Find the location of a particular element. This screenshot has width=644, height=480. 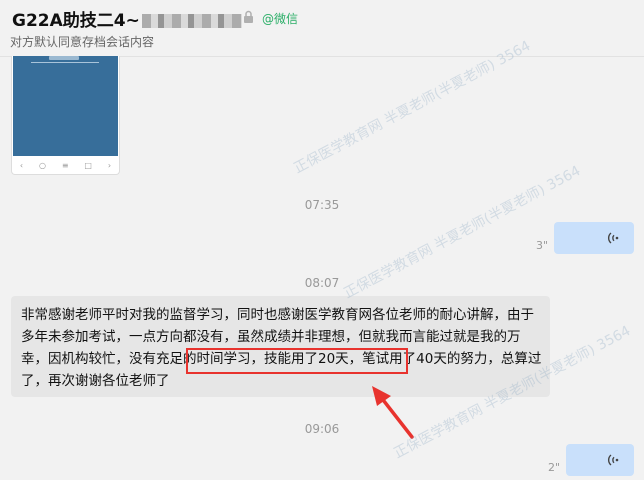

highlight-box is located at coordinates (297, 361).